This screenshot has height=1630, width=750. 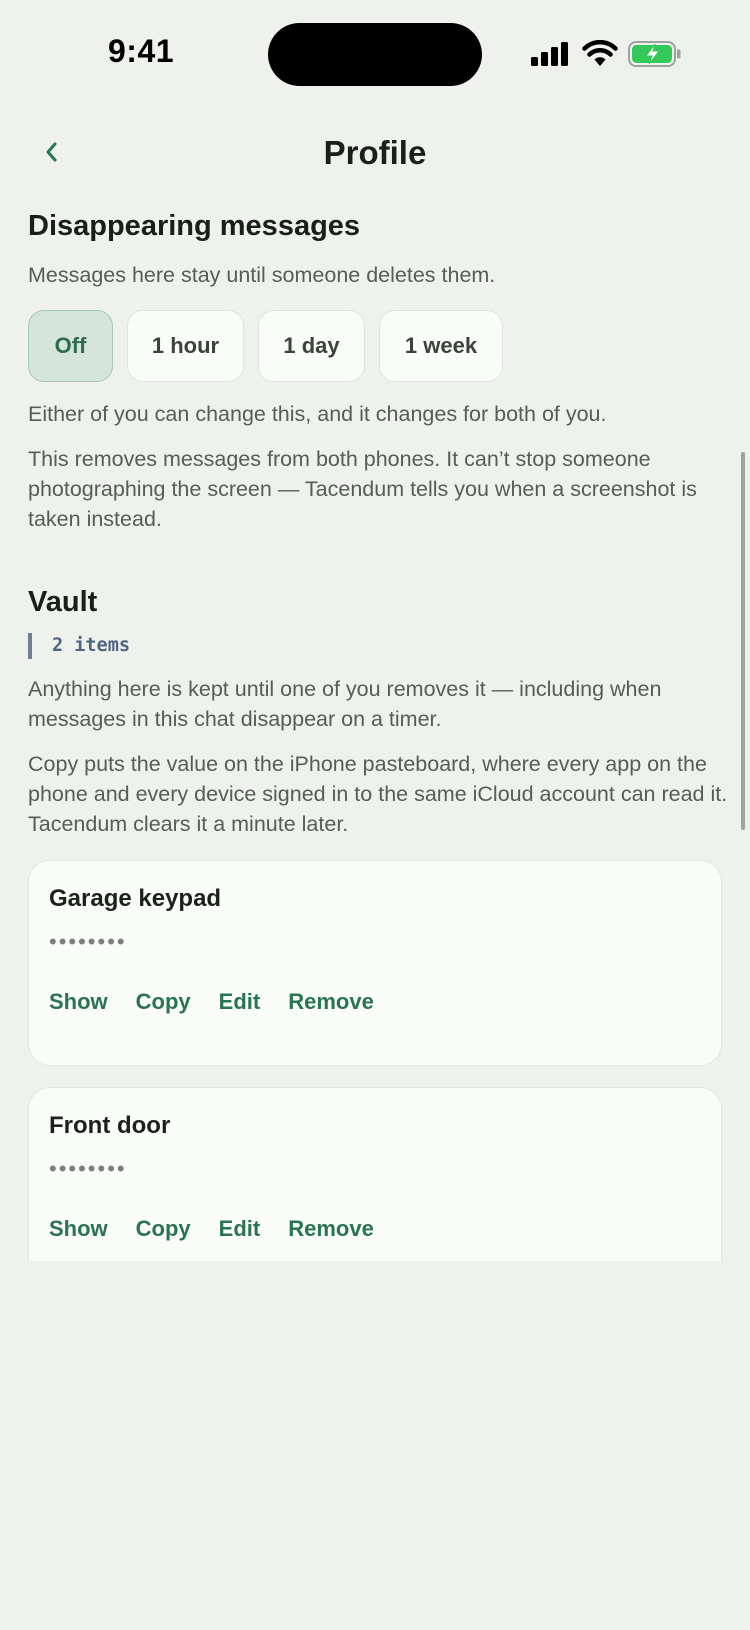 What do you see at coordinates (141, 51) in the screenshot?
I see `status-time: 9:41` at bounding box center [141, 51].